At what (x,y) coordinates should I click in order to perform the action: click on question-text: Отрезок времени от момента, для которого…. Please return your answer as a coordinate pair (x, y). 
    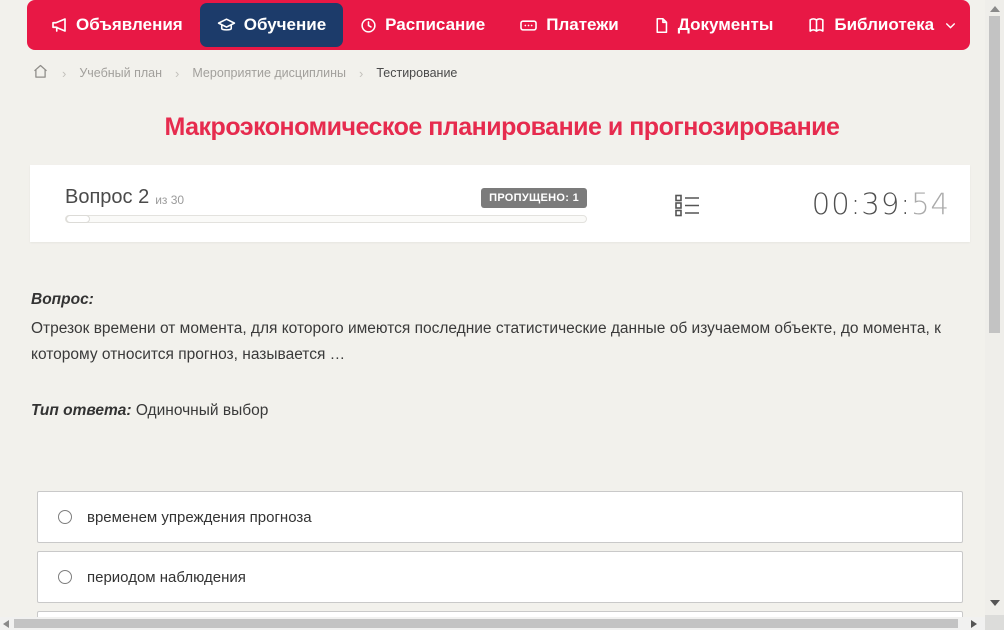
    Looking at the image, I should click on (486, 341).